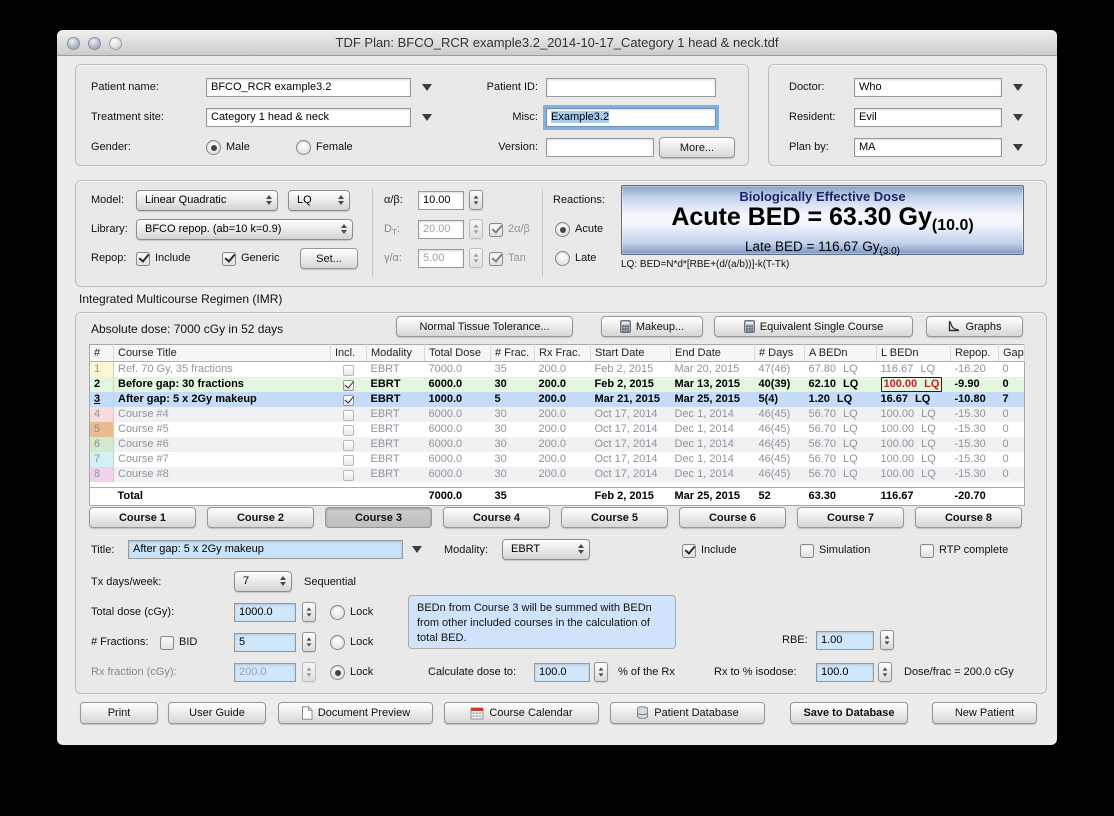  I want to click on column-header: A BEDn, so click(840, 353).